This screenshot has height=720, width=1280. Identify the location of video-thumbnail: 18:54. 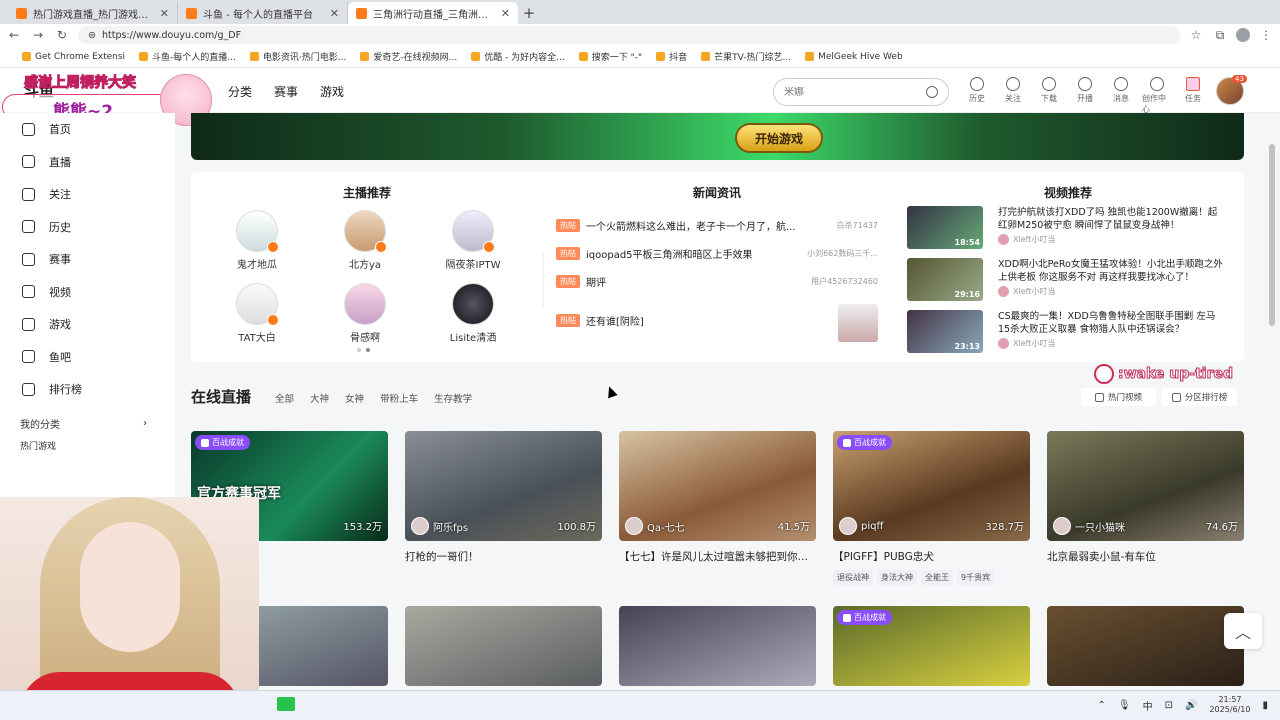
(945, 227).